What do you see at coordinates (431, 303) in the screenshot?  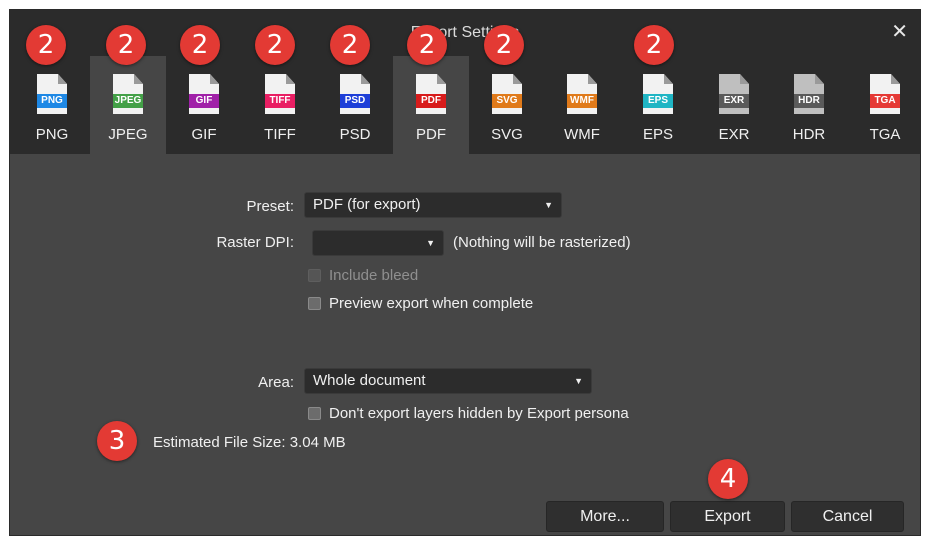 I see `preview-export-label: Preview export when complete` at bounding box center [431, 303].